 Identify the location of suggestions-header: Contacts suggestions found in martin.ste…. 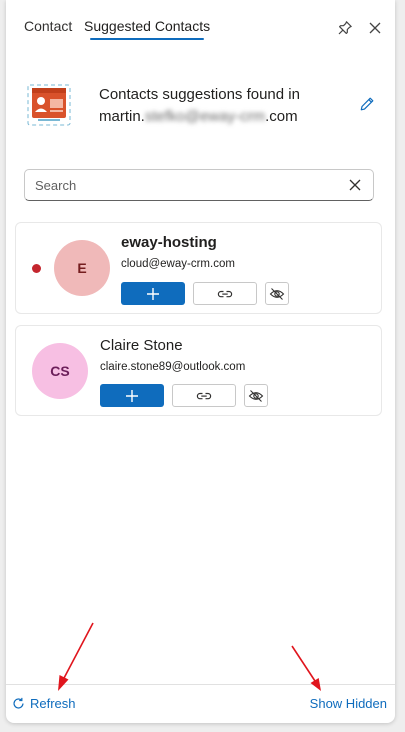
(202, 107).